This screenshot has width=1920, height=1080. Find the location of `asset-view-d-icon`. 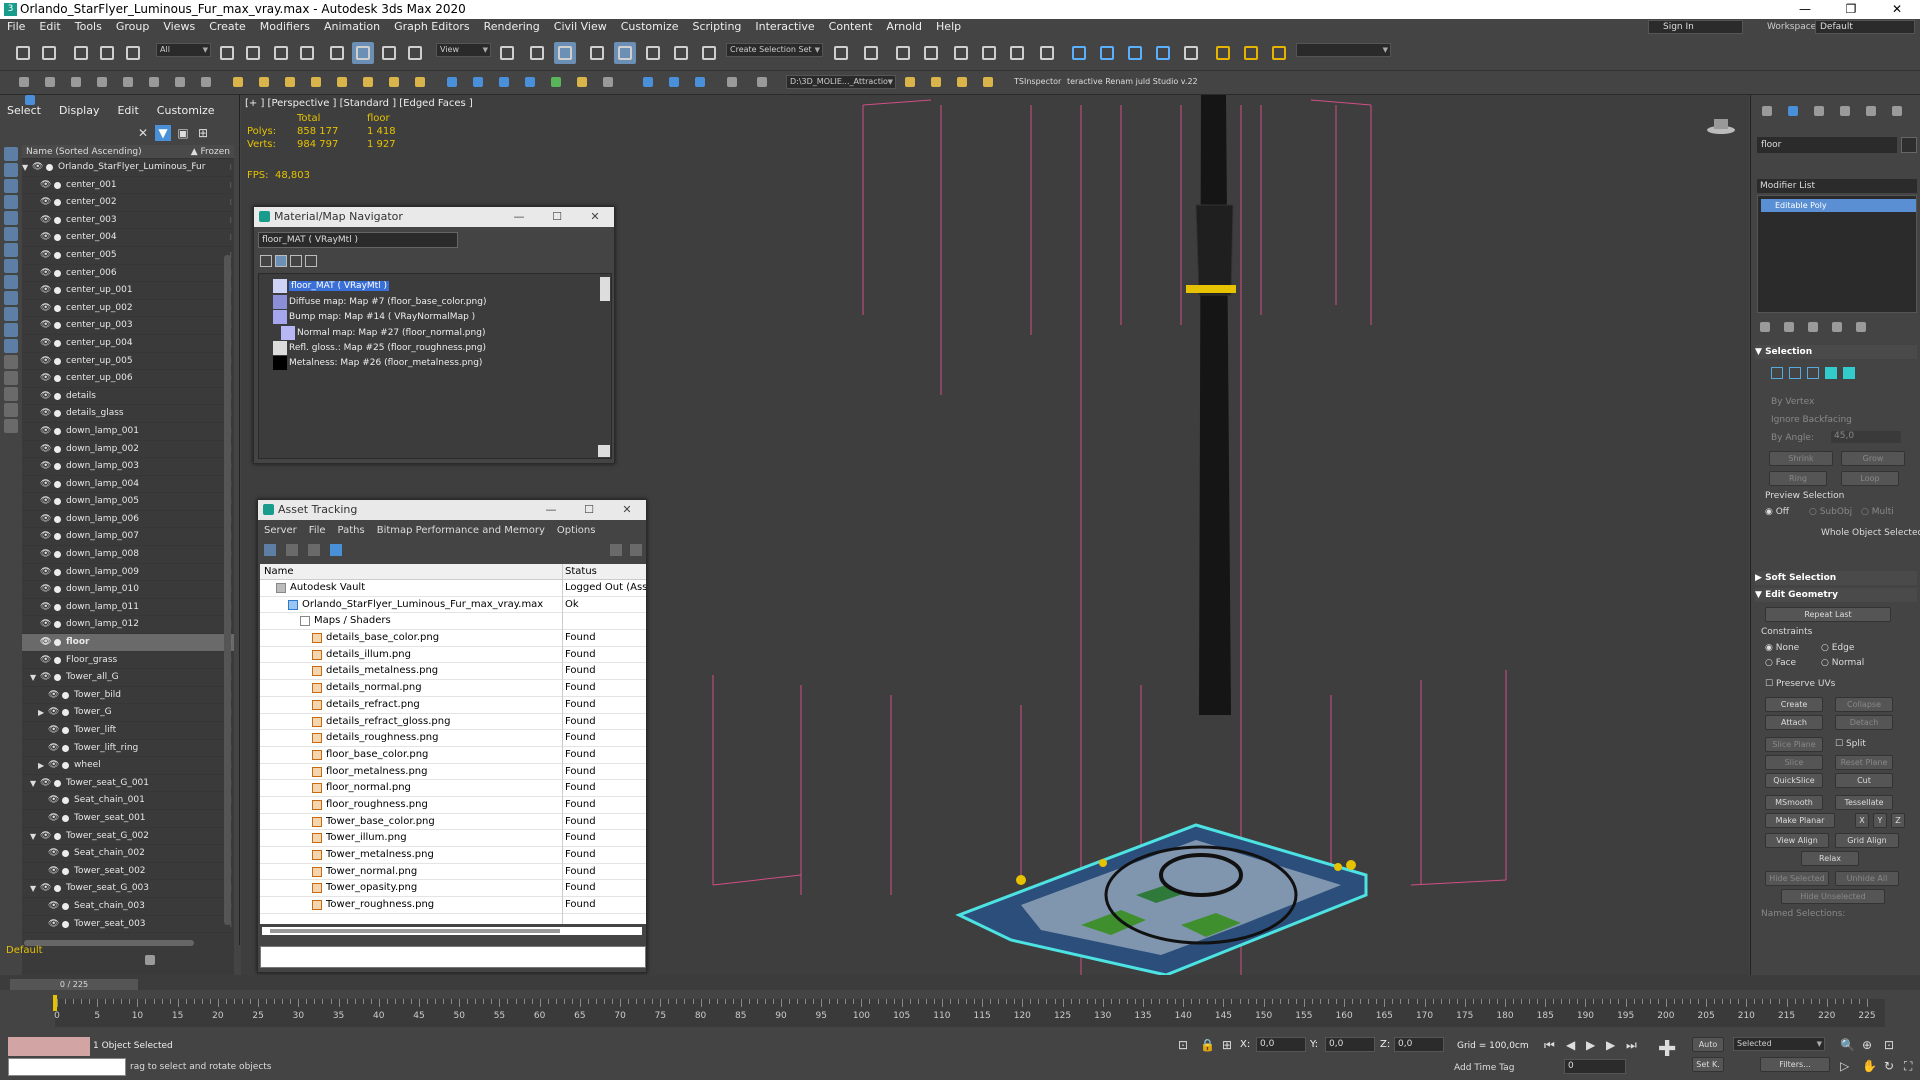

asset-view-d-icon is located at coordinates (336, 550).